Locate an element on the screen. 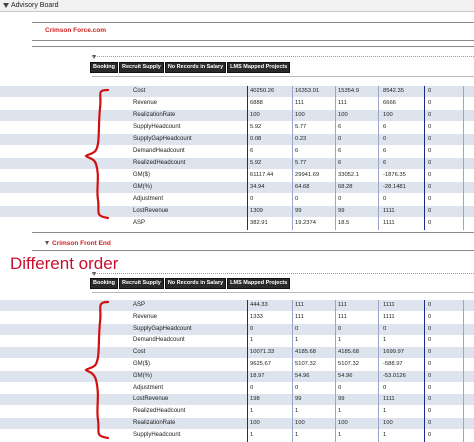 The height and width of the screenshot is (442, 474). metric-value: 16353.01 is located at coordinates (307, 91).